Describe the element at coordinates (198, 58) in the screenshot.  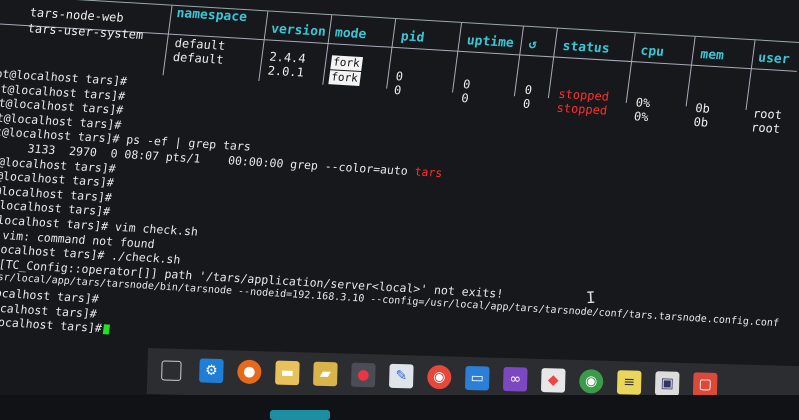
I see `process-namespace: default` at that location.